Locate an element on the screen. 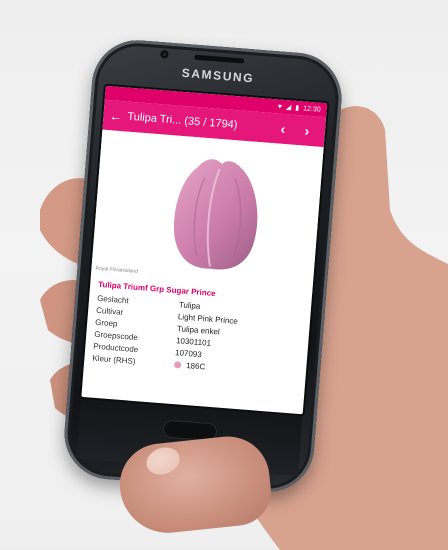 This screenshot has height=550, width=448. battery-icon: ▮ is located at coordinates (297, 108).